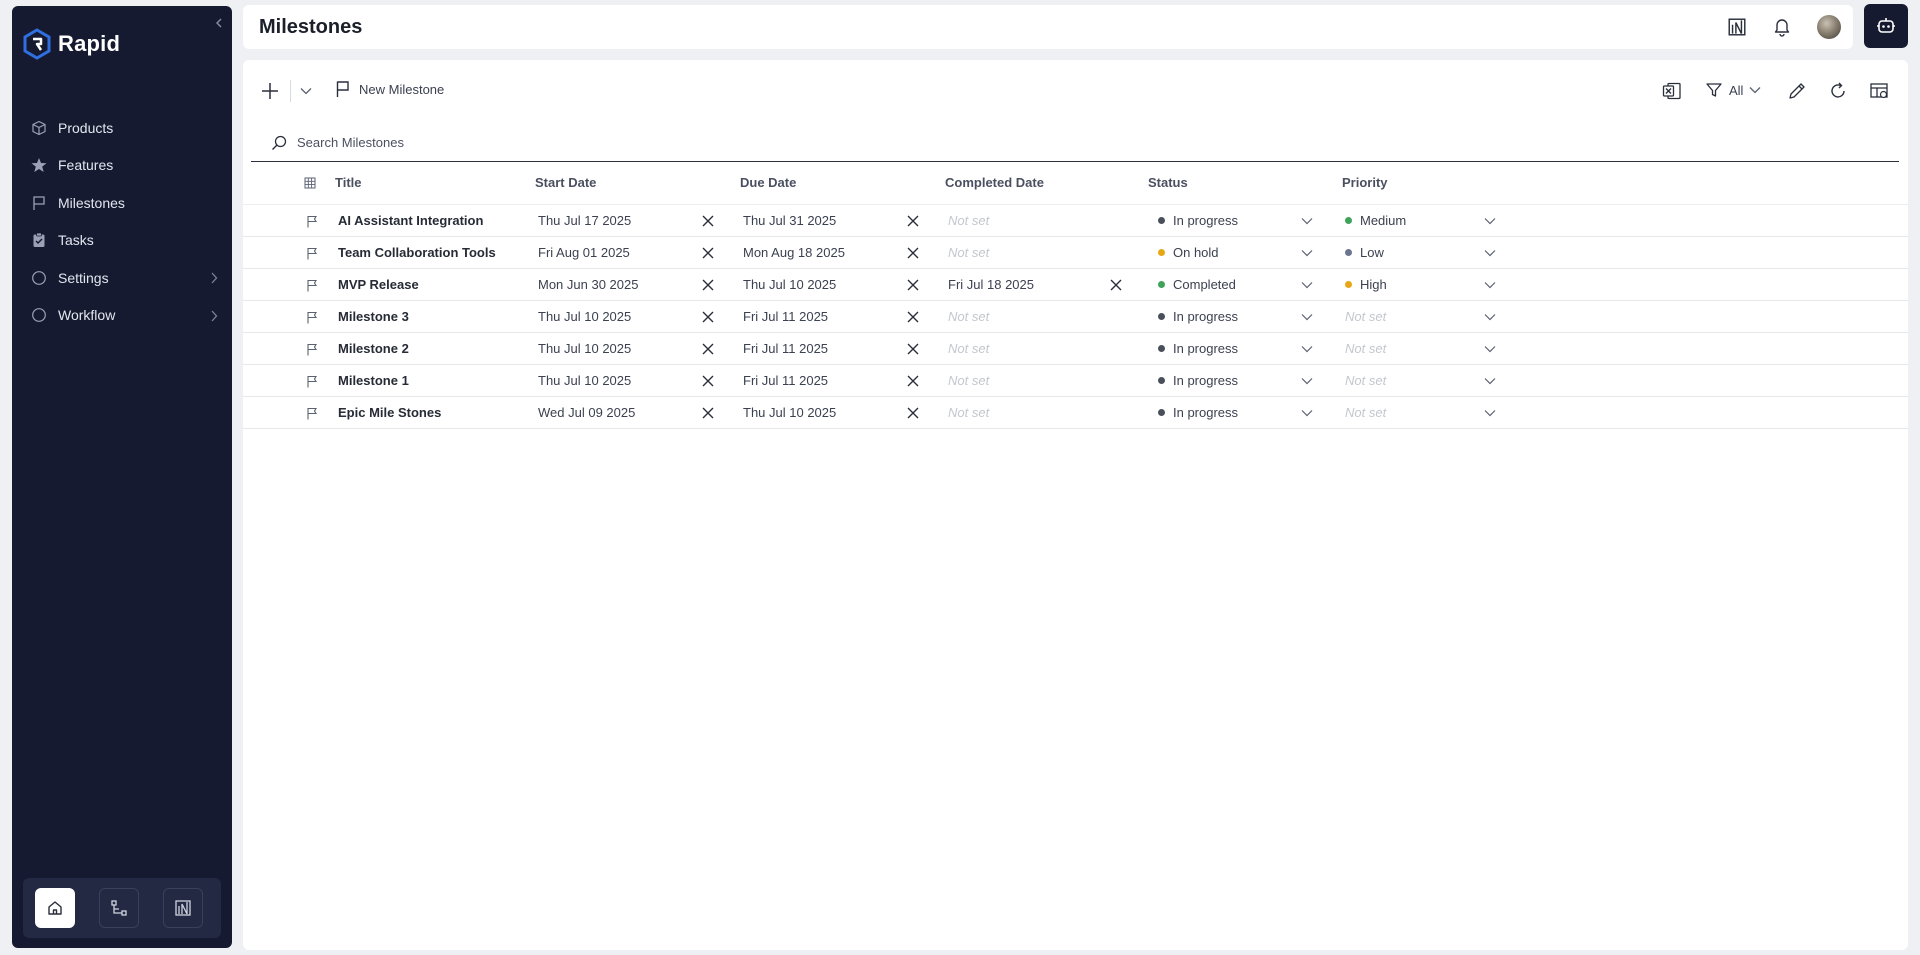 Image resolution: width=1920 pixels, height=955 pixels. Describe the element at coordinates (219, 23) in the screenshot. I see `collapse-sidebar-icon` at that location.